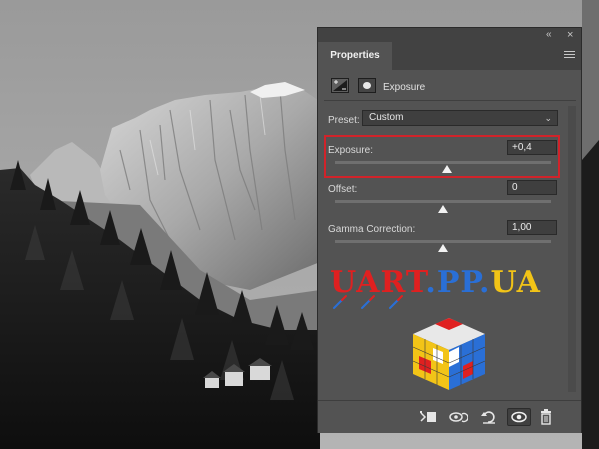  What do you see at coordinates (355, 56) in the screenshot?
I see `tab-properties: Properties` at bounding box center [355, 56].